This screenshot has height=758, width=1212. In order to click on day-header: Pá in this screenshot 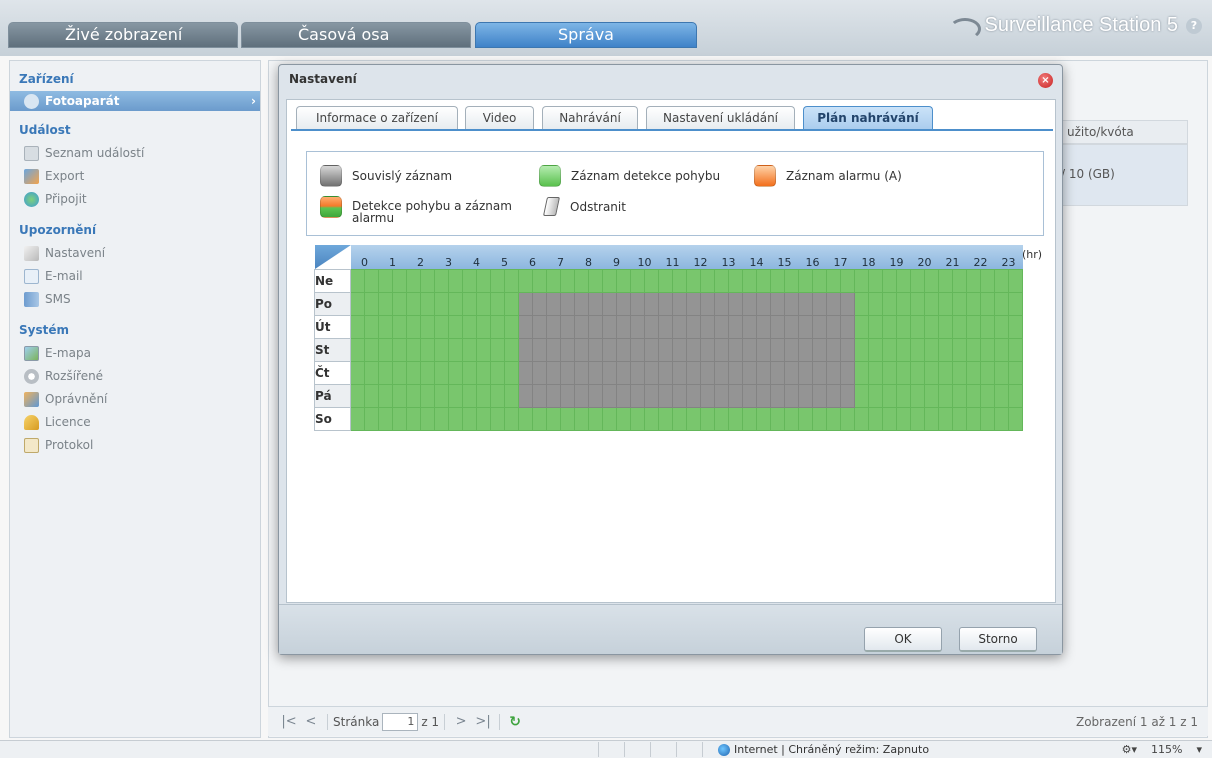, I will do `click(332, 395)`.